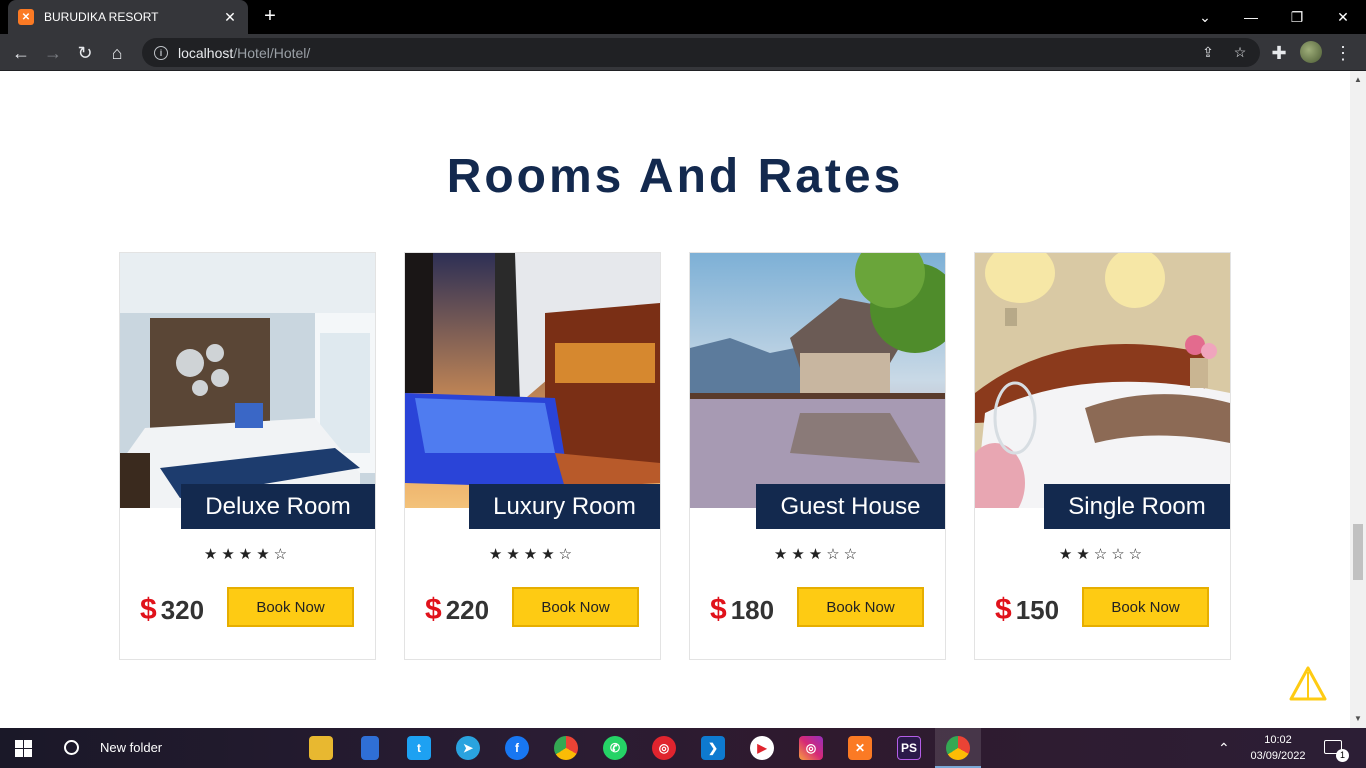  Describe the element at coordinates (1102, 554) in the screenshot. I see `rating-stars: ★★☆☆☆` at that location.